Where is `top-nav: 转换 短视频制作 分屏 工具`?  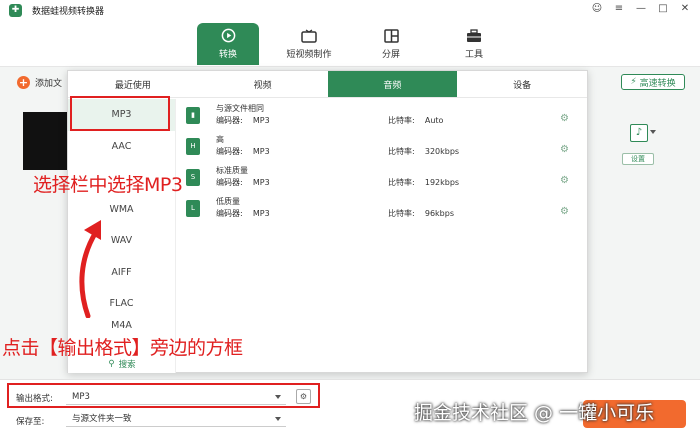
top-nav: 转换 短视频制作 分屏 工具 is located at coordinates (350, 43).